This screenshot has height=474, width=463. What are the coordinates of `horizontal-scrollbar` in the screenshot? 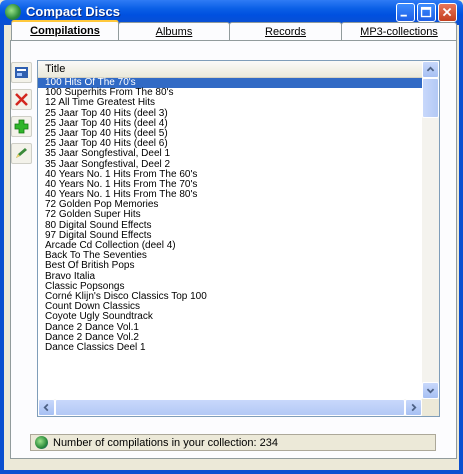 It's located at (230, 407).